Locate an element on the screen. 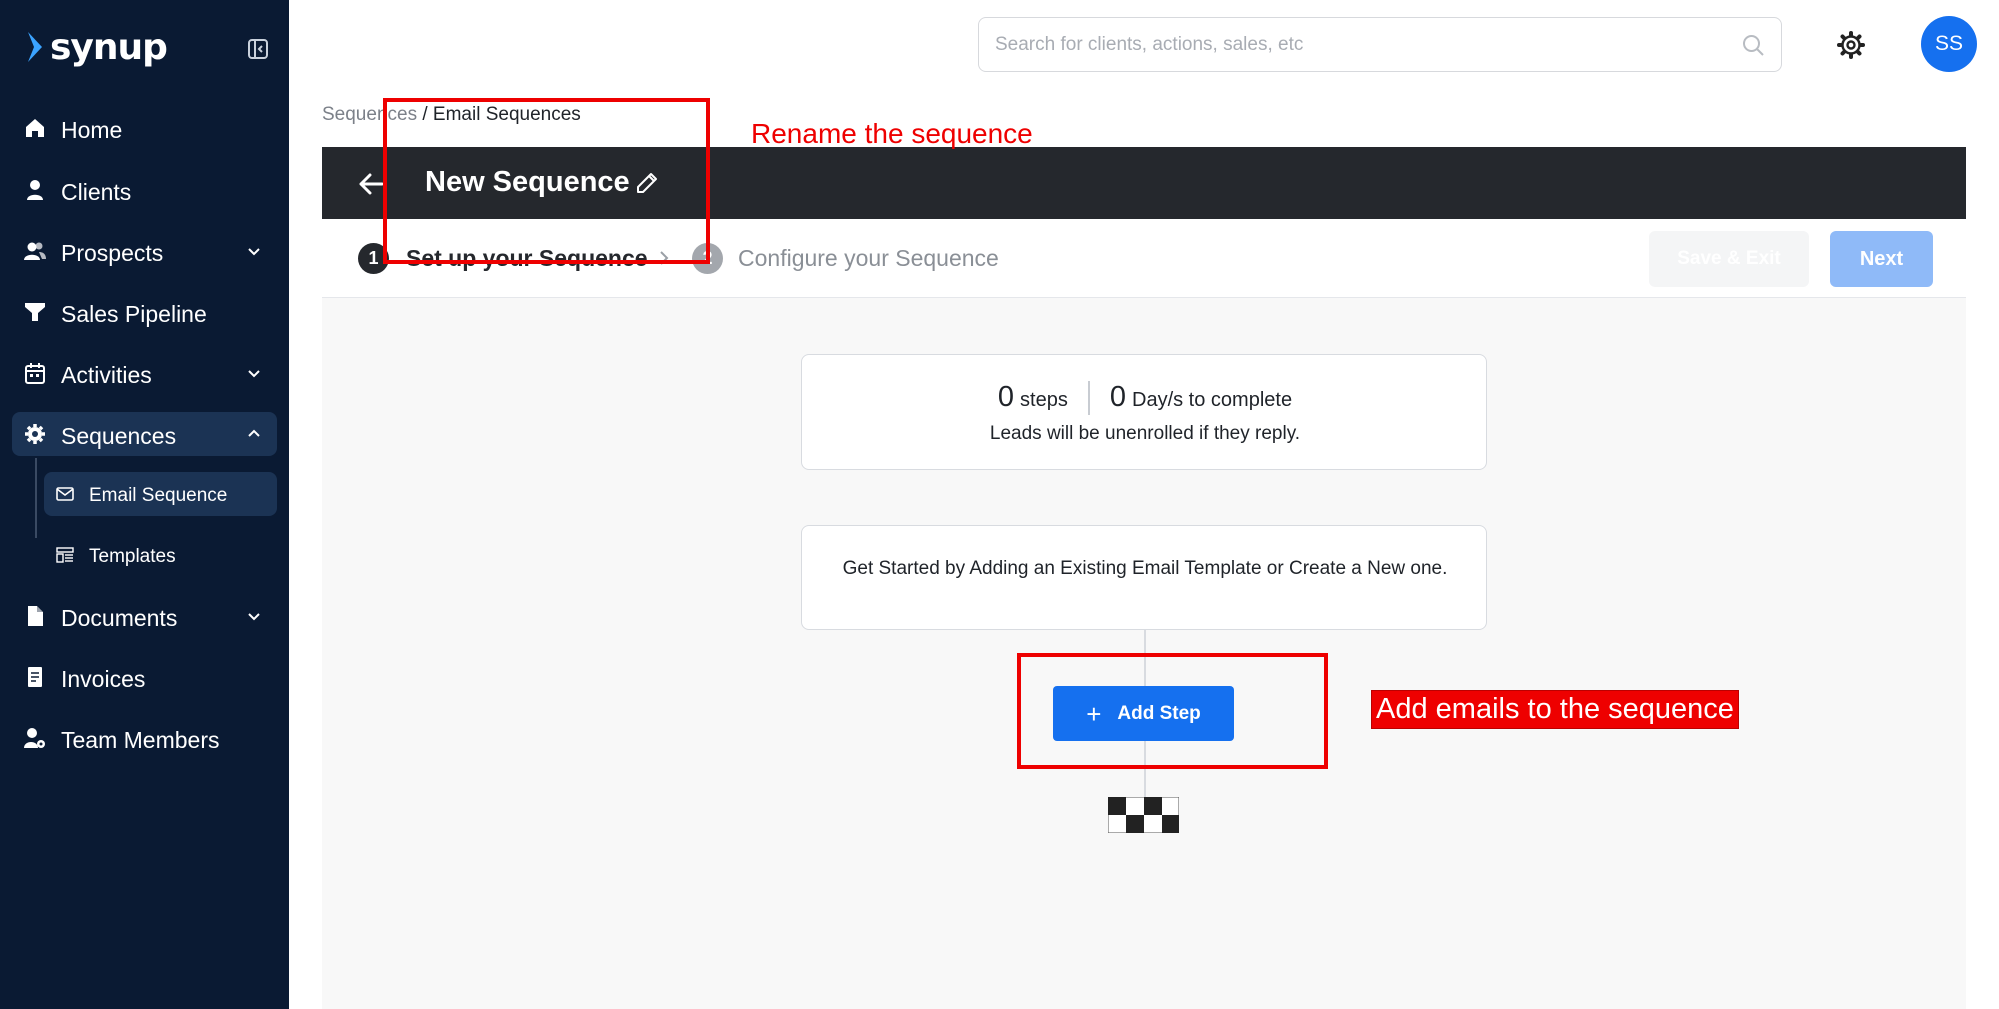 This screenshot has width=1999, height=1009. sidebar-item-label: Documents is located at coordinates (119, 618).